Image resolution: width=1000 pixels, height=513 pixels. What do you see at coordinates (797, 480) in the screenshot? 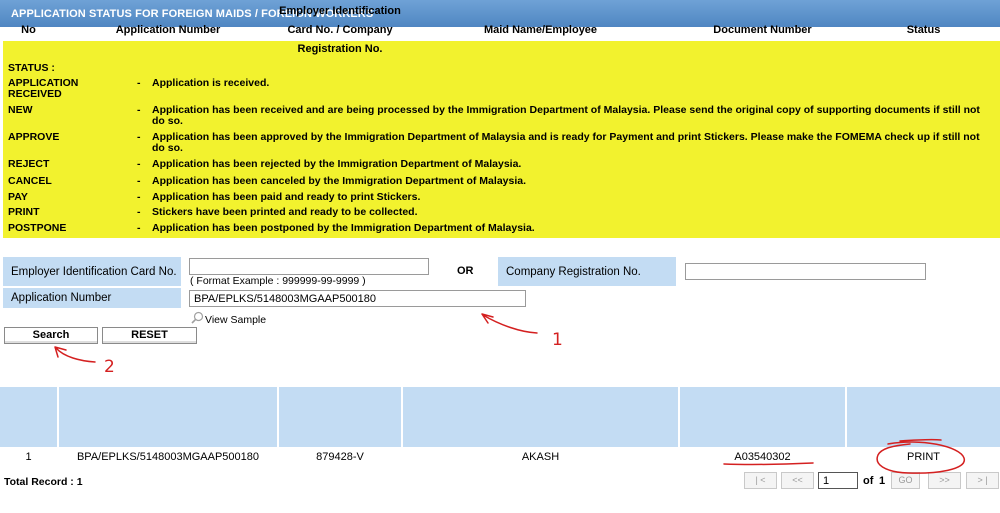
I see `prev-page-button: <<` at bounding box center [797, 480].